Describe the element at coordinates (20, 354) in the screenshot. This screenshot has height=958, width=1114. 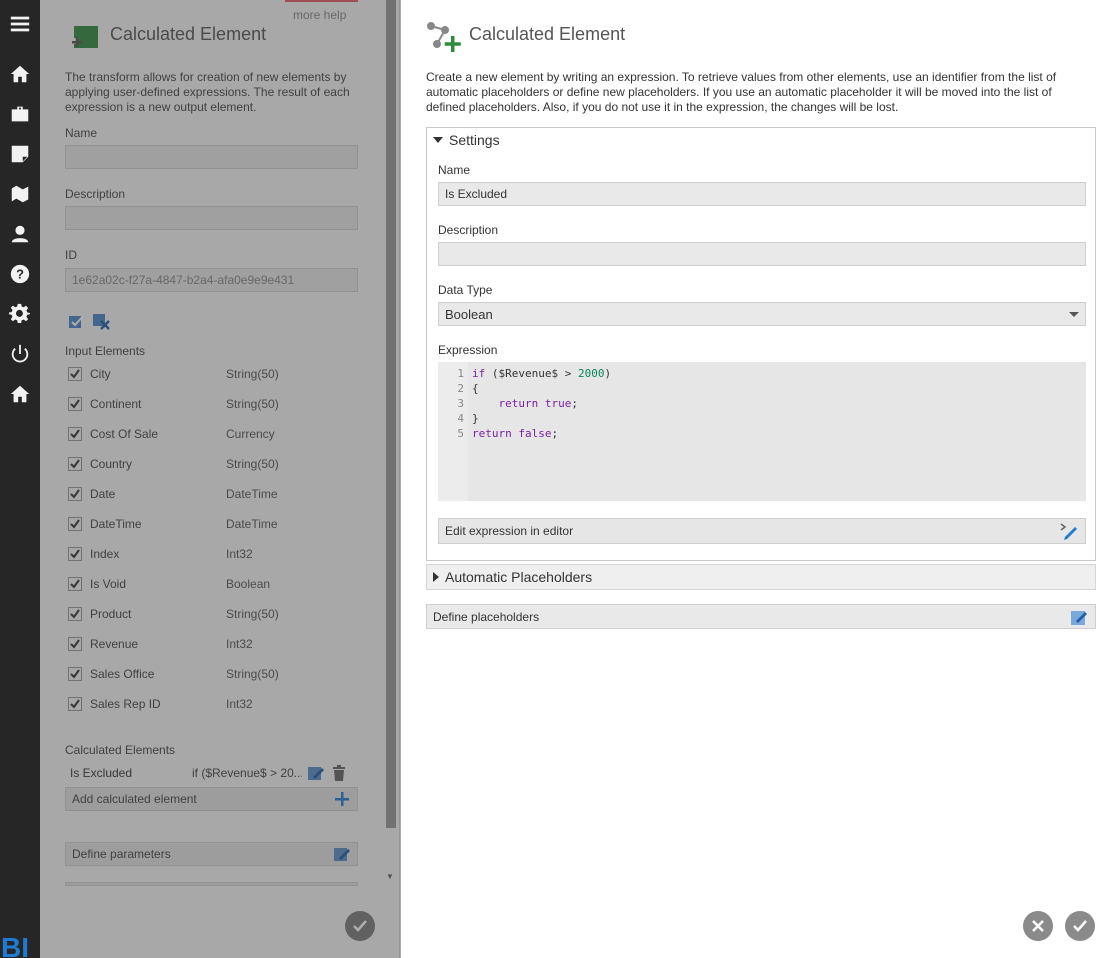
I see `power-icon` at that location.